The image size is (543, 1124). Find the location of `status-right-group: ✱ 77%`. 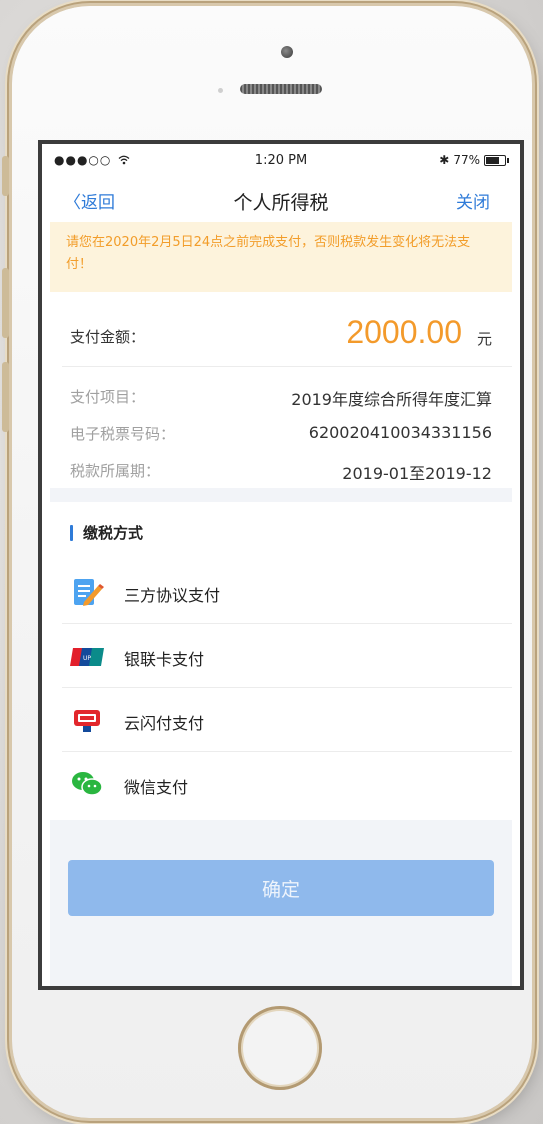

status-right-group: ✱ 77% is located at coordinates (474, 160).